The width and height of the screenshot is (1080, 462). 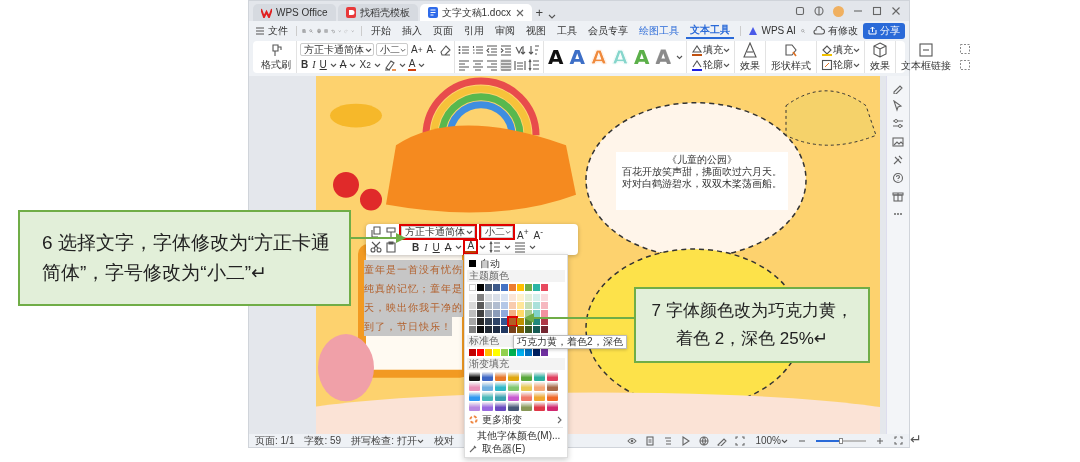 I want to click on new-tab-button: +, so click(x=539, y=12).